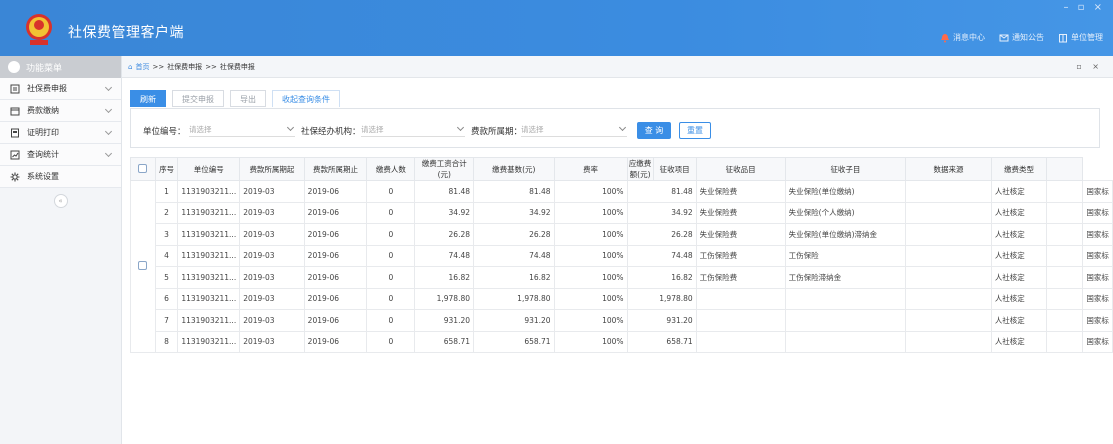  What do you see at coordinates (590, 169) in the screenshot?
I see `column-header: 费率` at bounding box center [590, 169].